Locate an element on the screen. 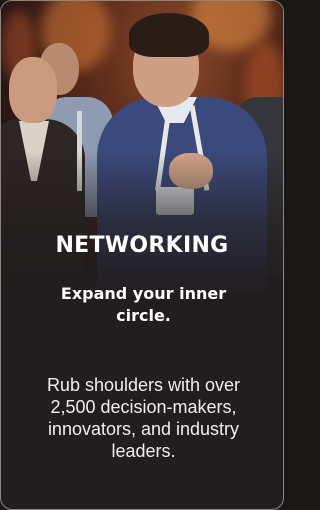 The width and height of the screenshot is (320, 510). main-attendee-hair is located at coordinates (169, 35).